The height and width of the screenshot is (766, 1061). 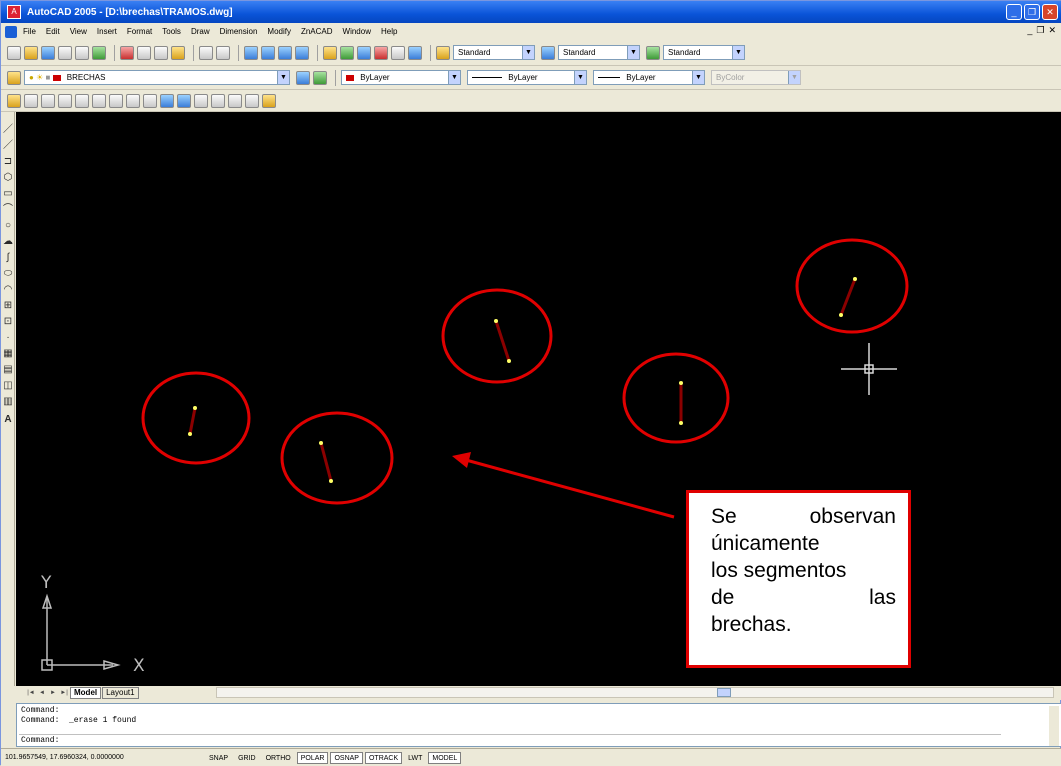 I want to click on properties-icon, so click(x=330, y=52).